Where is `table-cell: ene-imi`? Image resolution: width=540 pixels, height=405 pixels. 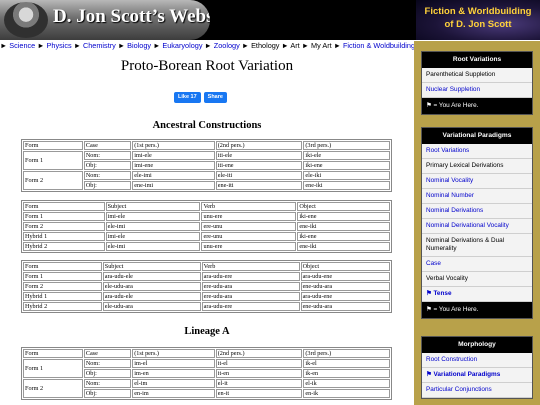 table-cell: ene-imi is located at coordinates (173, 185).